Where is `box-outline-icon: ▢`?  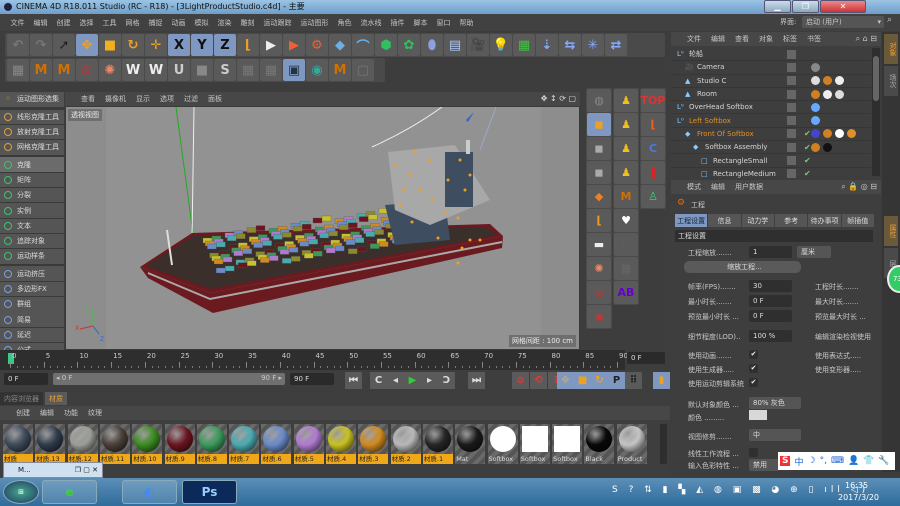
box-outline-icon: ▢ is located at coordinates (363, 70).